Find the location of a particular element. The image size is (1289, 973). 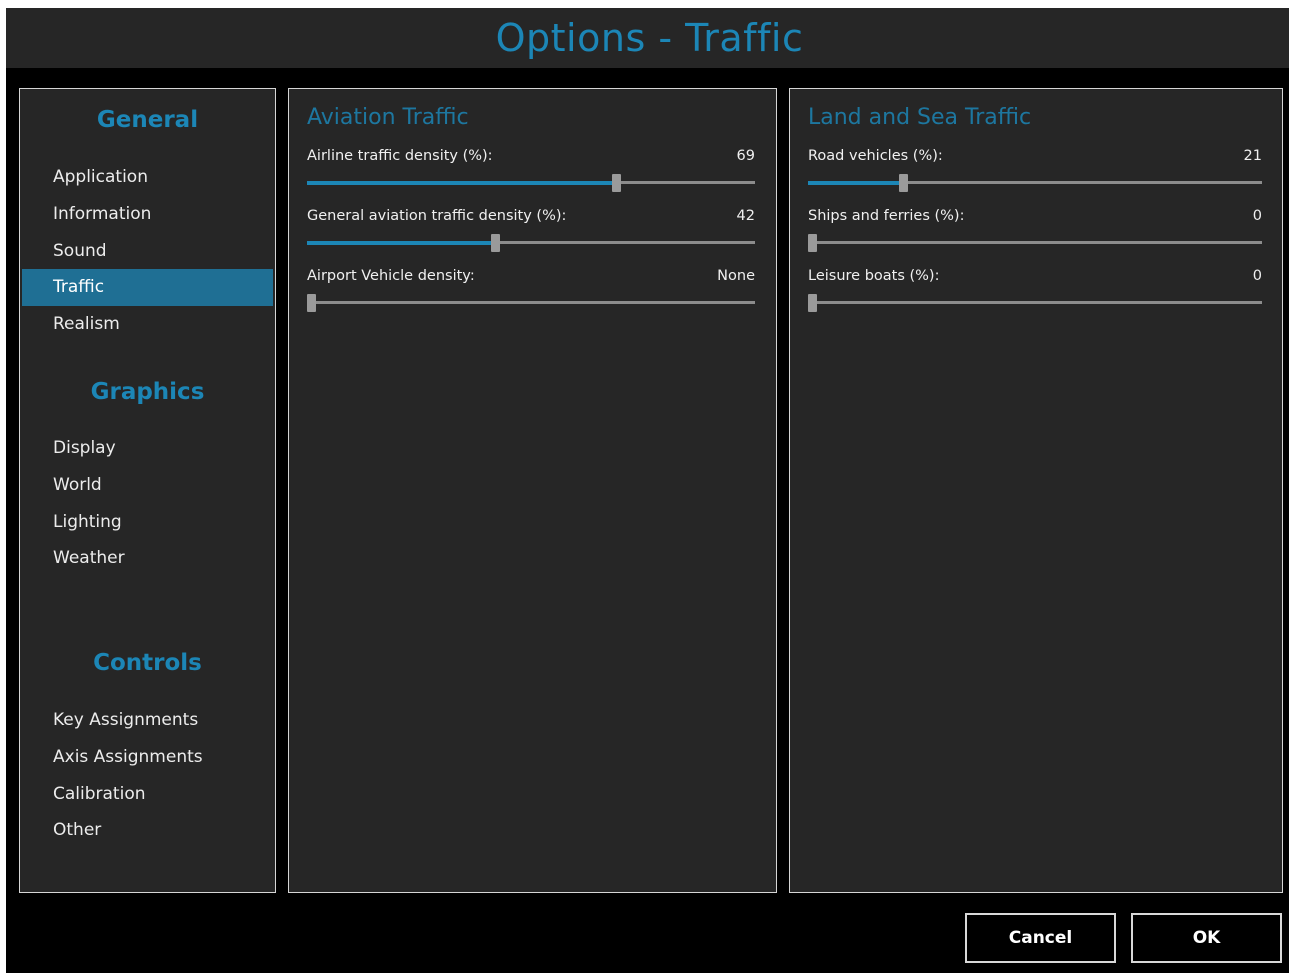

ships-ferries-slider is located at coordinates (1035, 243).